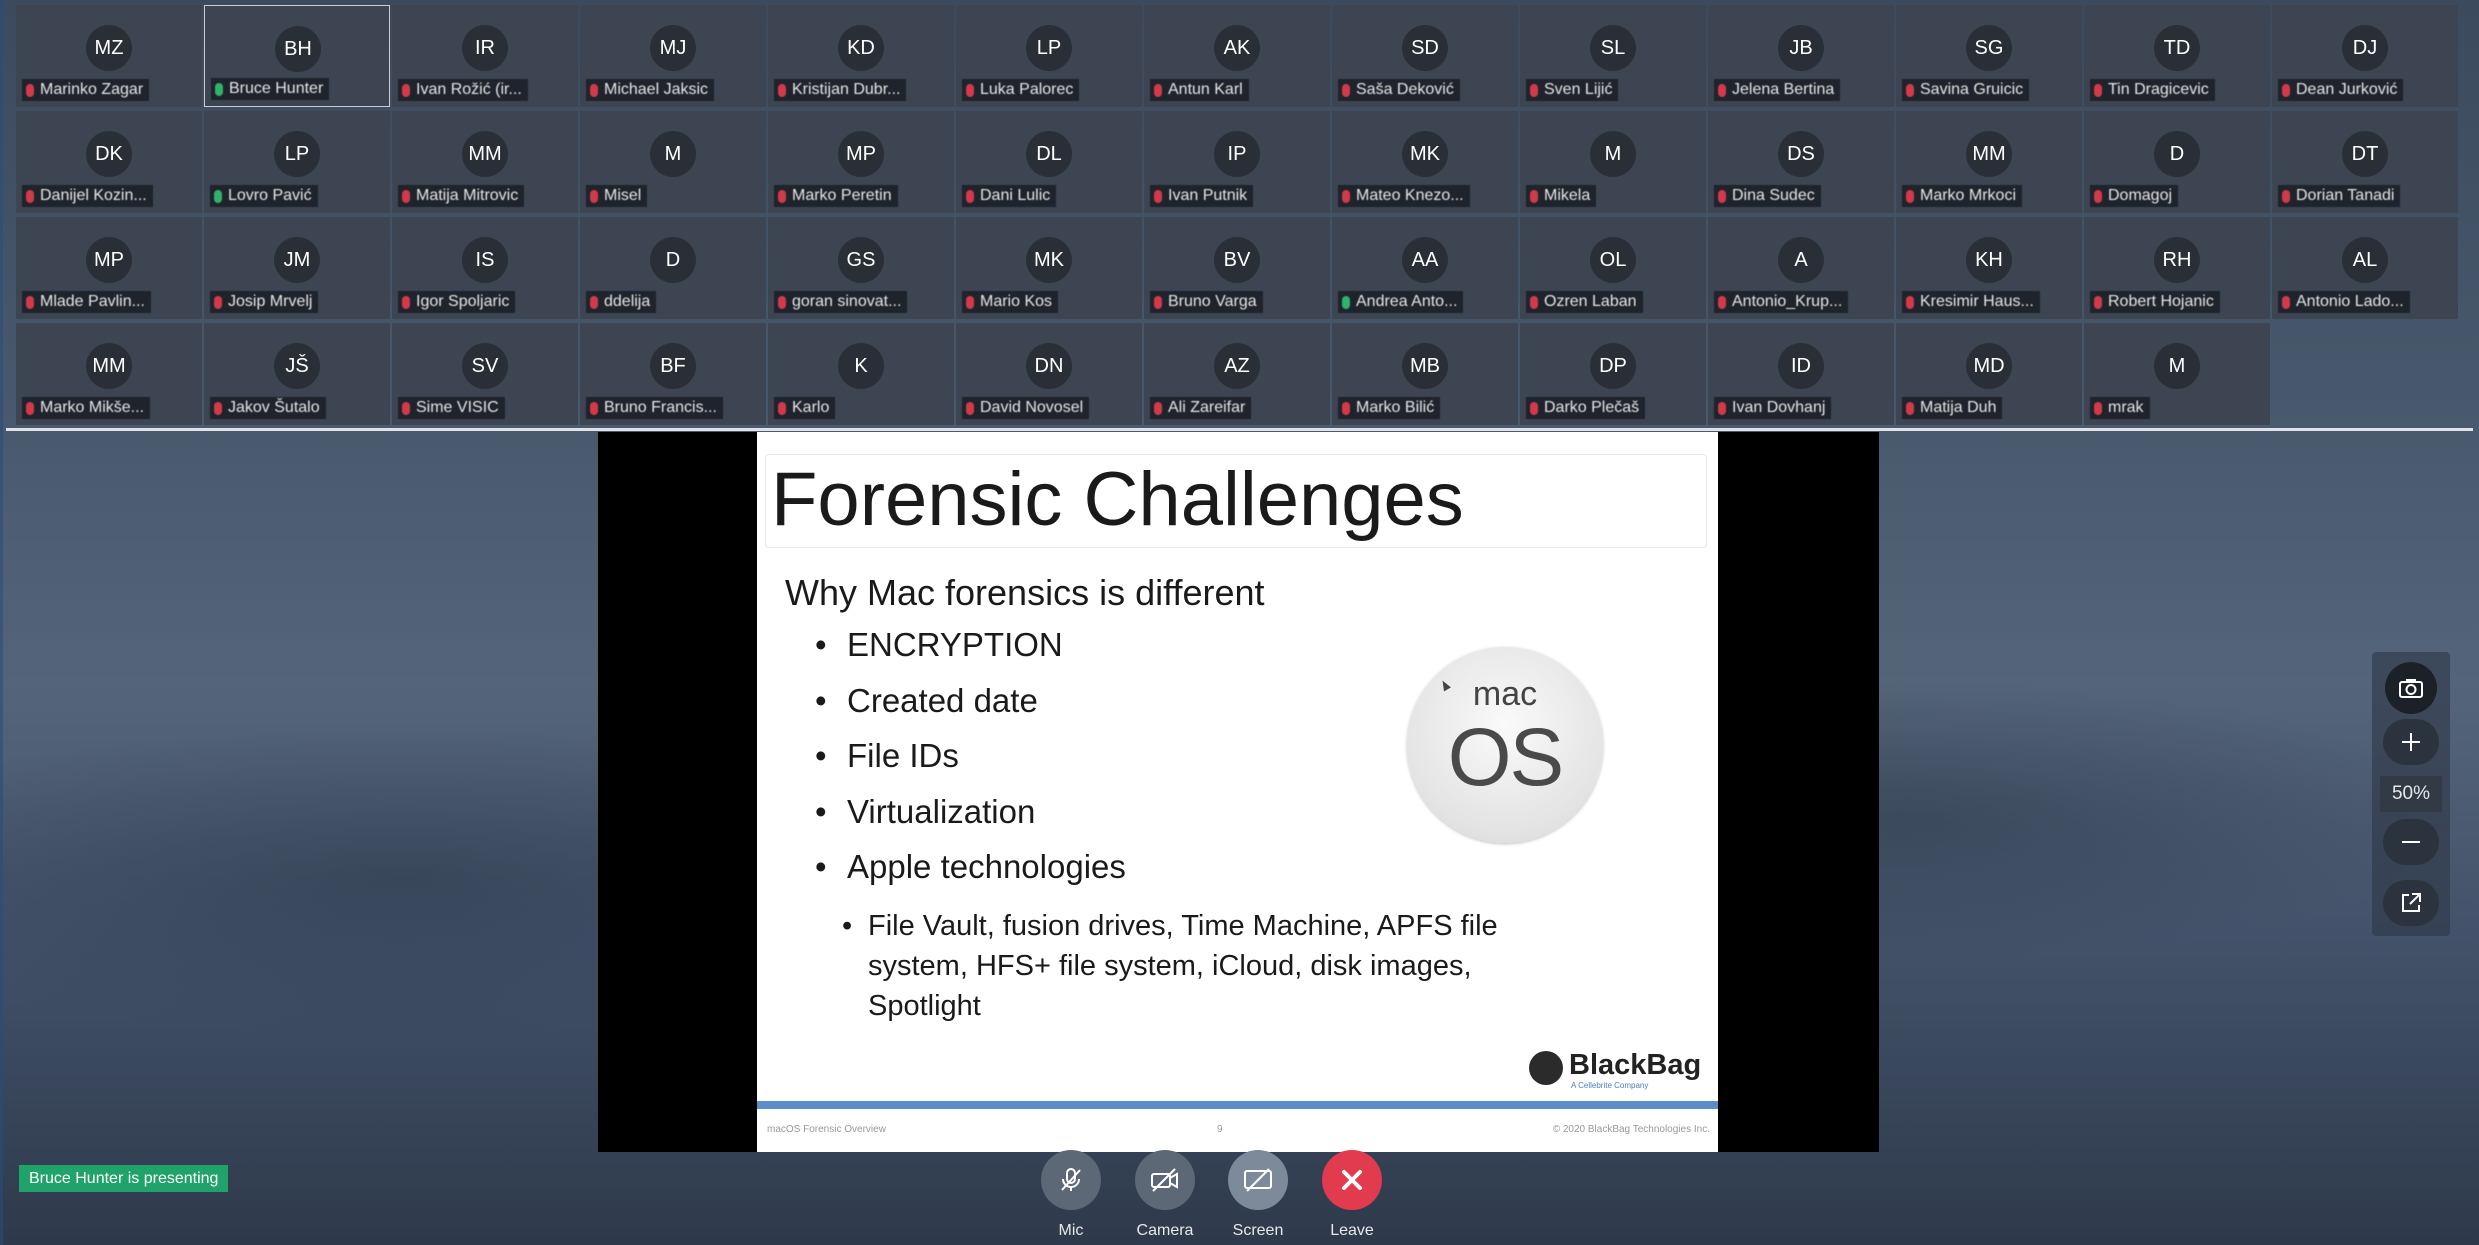 The image size is (2479, 1245). I want to click on leave-button, so click(1352, 1180).